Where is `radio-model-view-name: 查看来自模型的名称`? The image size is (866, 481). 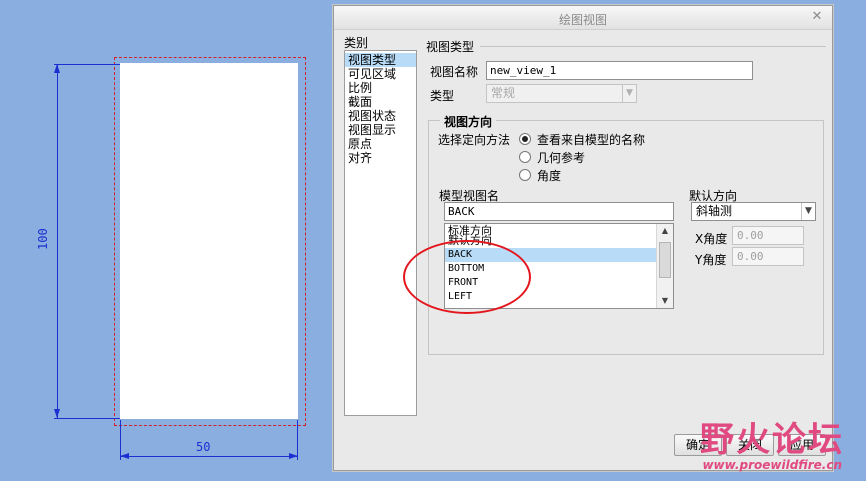 radio-model-view-name: 查看来自模型的名称 is located at coordinates (582, 139).